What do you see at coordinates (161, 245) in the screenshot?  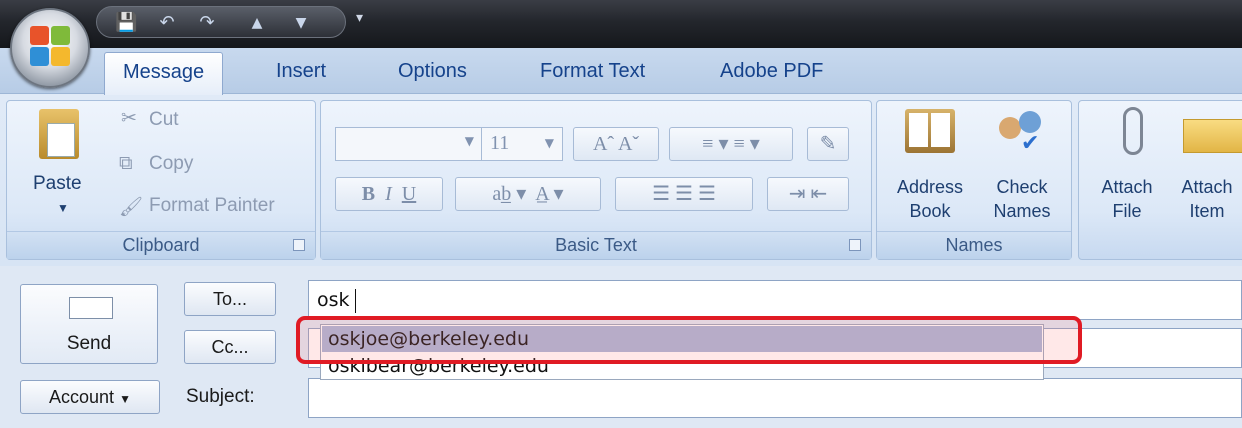 I see `clipboard-group-label: Clipboard` at bounding box center [161, 245].